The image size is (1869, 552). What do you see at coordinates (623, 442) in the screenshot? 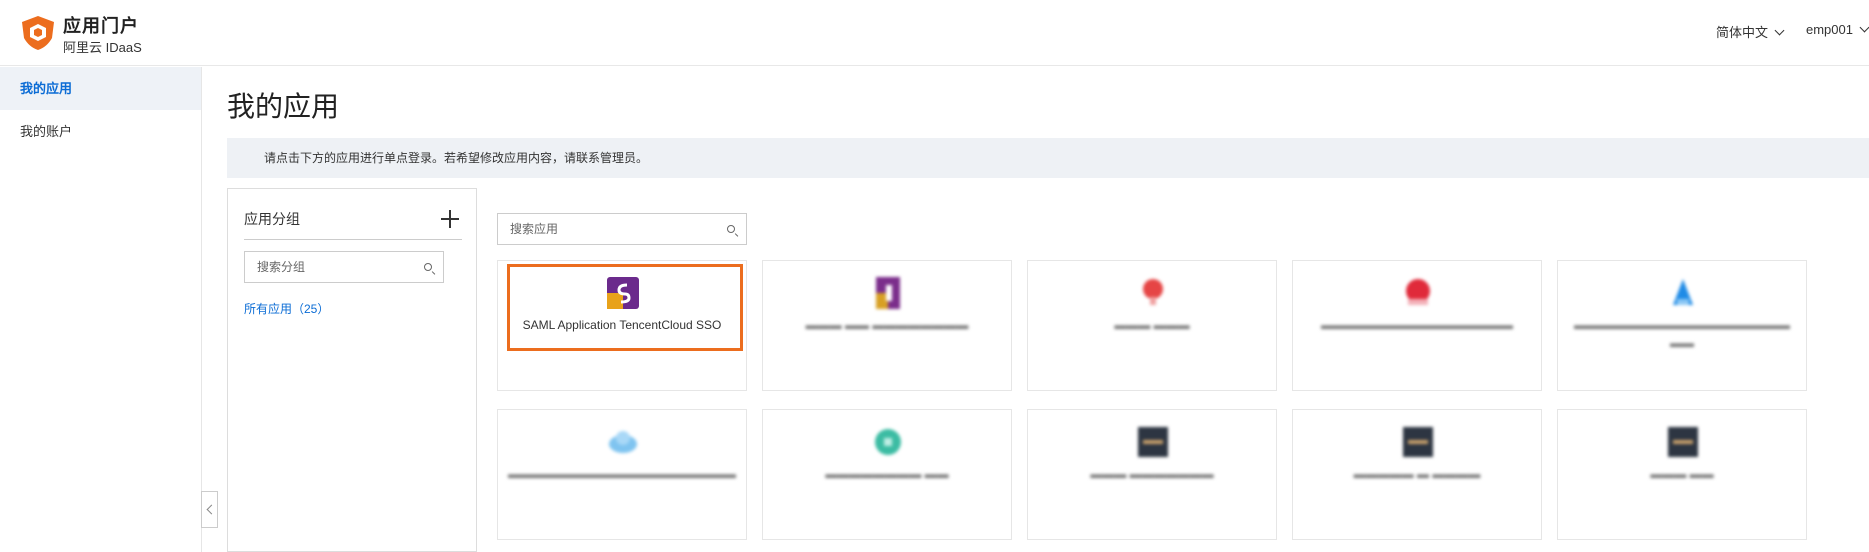
I see `cloud-icon` at bounding box center [623, 442].